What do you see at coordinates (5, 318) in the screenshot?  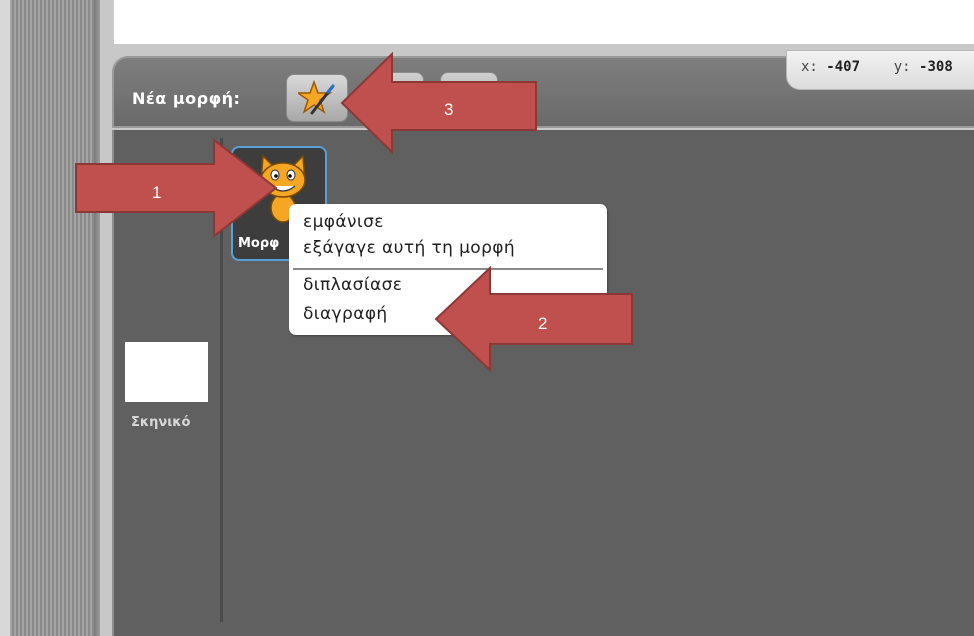 I see `left-scrollbar-cap` at bounding box center [5, 318].